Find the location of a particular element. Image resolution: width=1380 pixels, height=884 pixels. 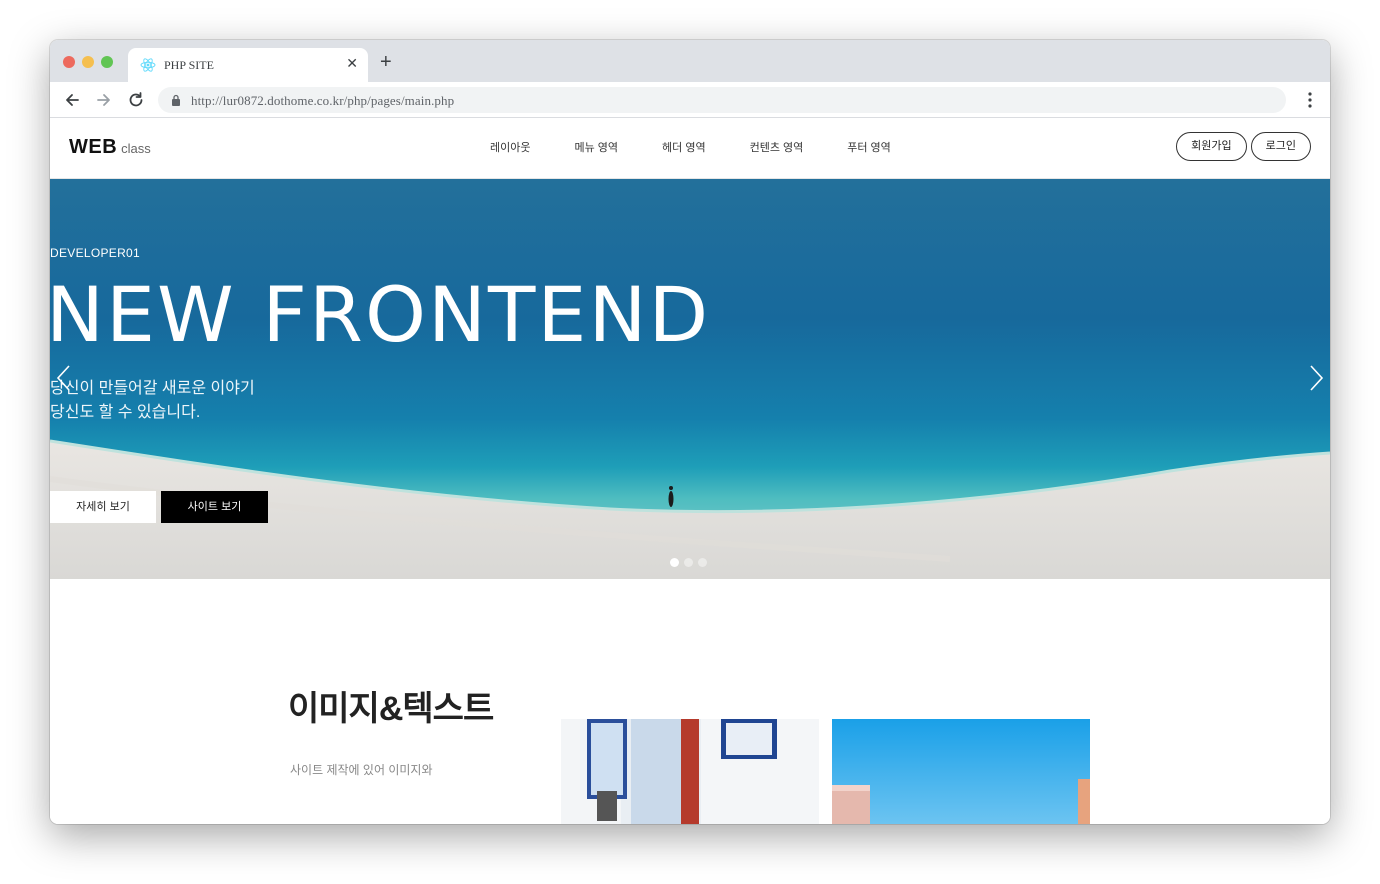

chevron-right-icon is located at coordinates (1316, 378).